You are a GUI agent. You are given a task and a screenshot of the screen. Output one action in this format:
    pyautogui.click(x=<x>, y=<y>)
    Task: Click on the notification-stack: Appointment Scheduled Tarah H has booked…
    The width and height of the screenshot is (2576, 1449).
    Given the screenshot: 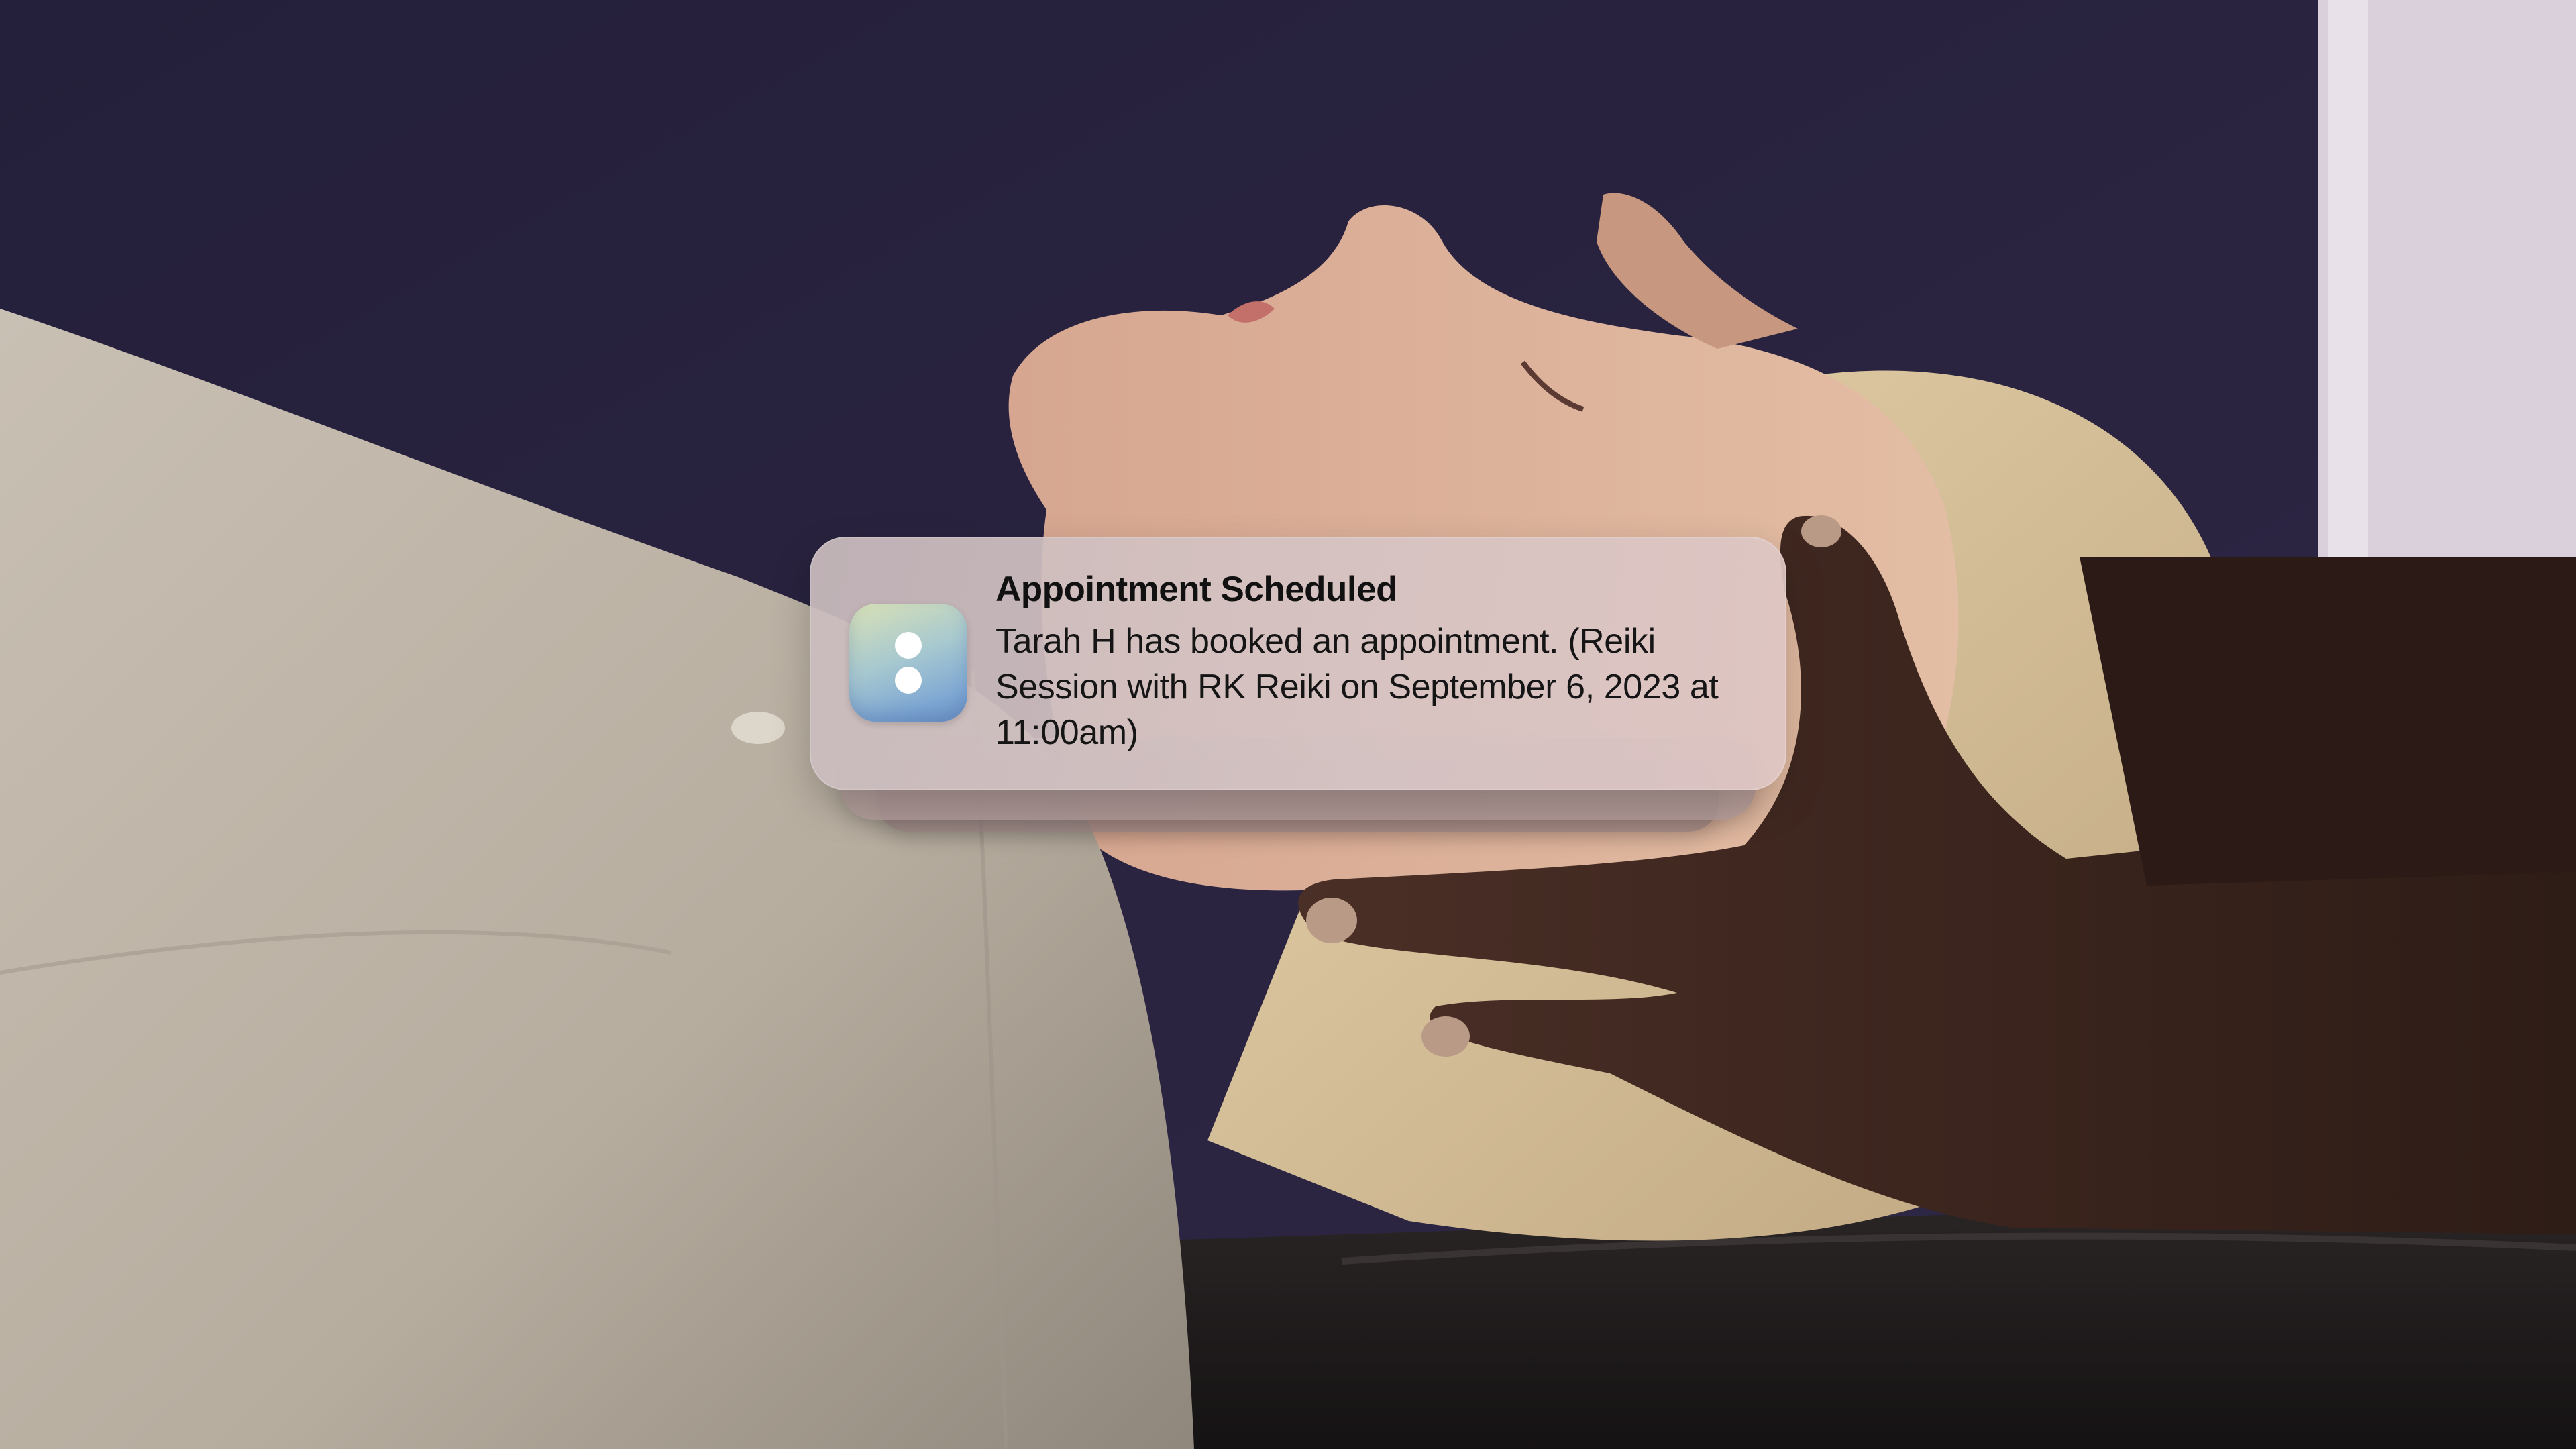 What is the action you would take?
    pyautogui.click(x=1298, y=691)
    